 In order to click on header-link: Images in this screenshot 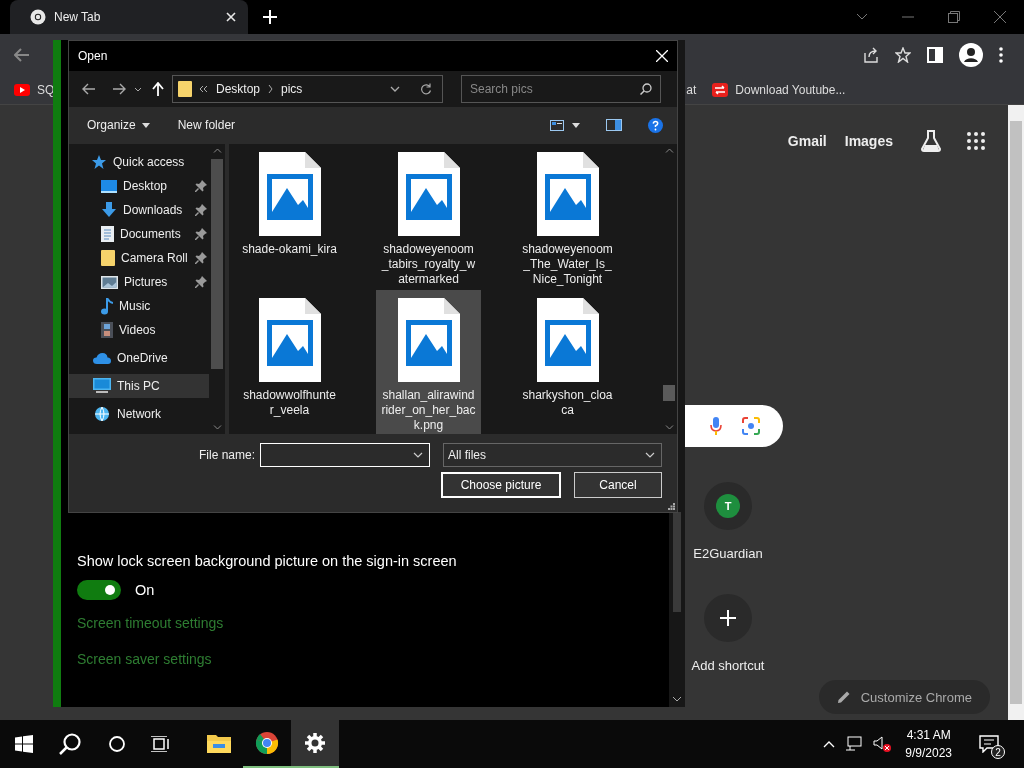, I will do `click(868, 141)`.